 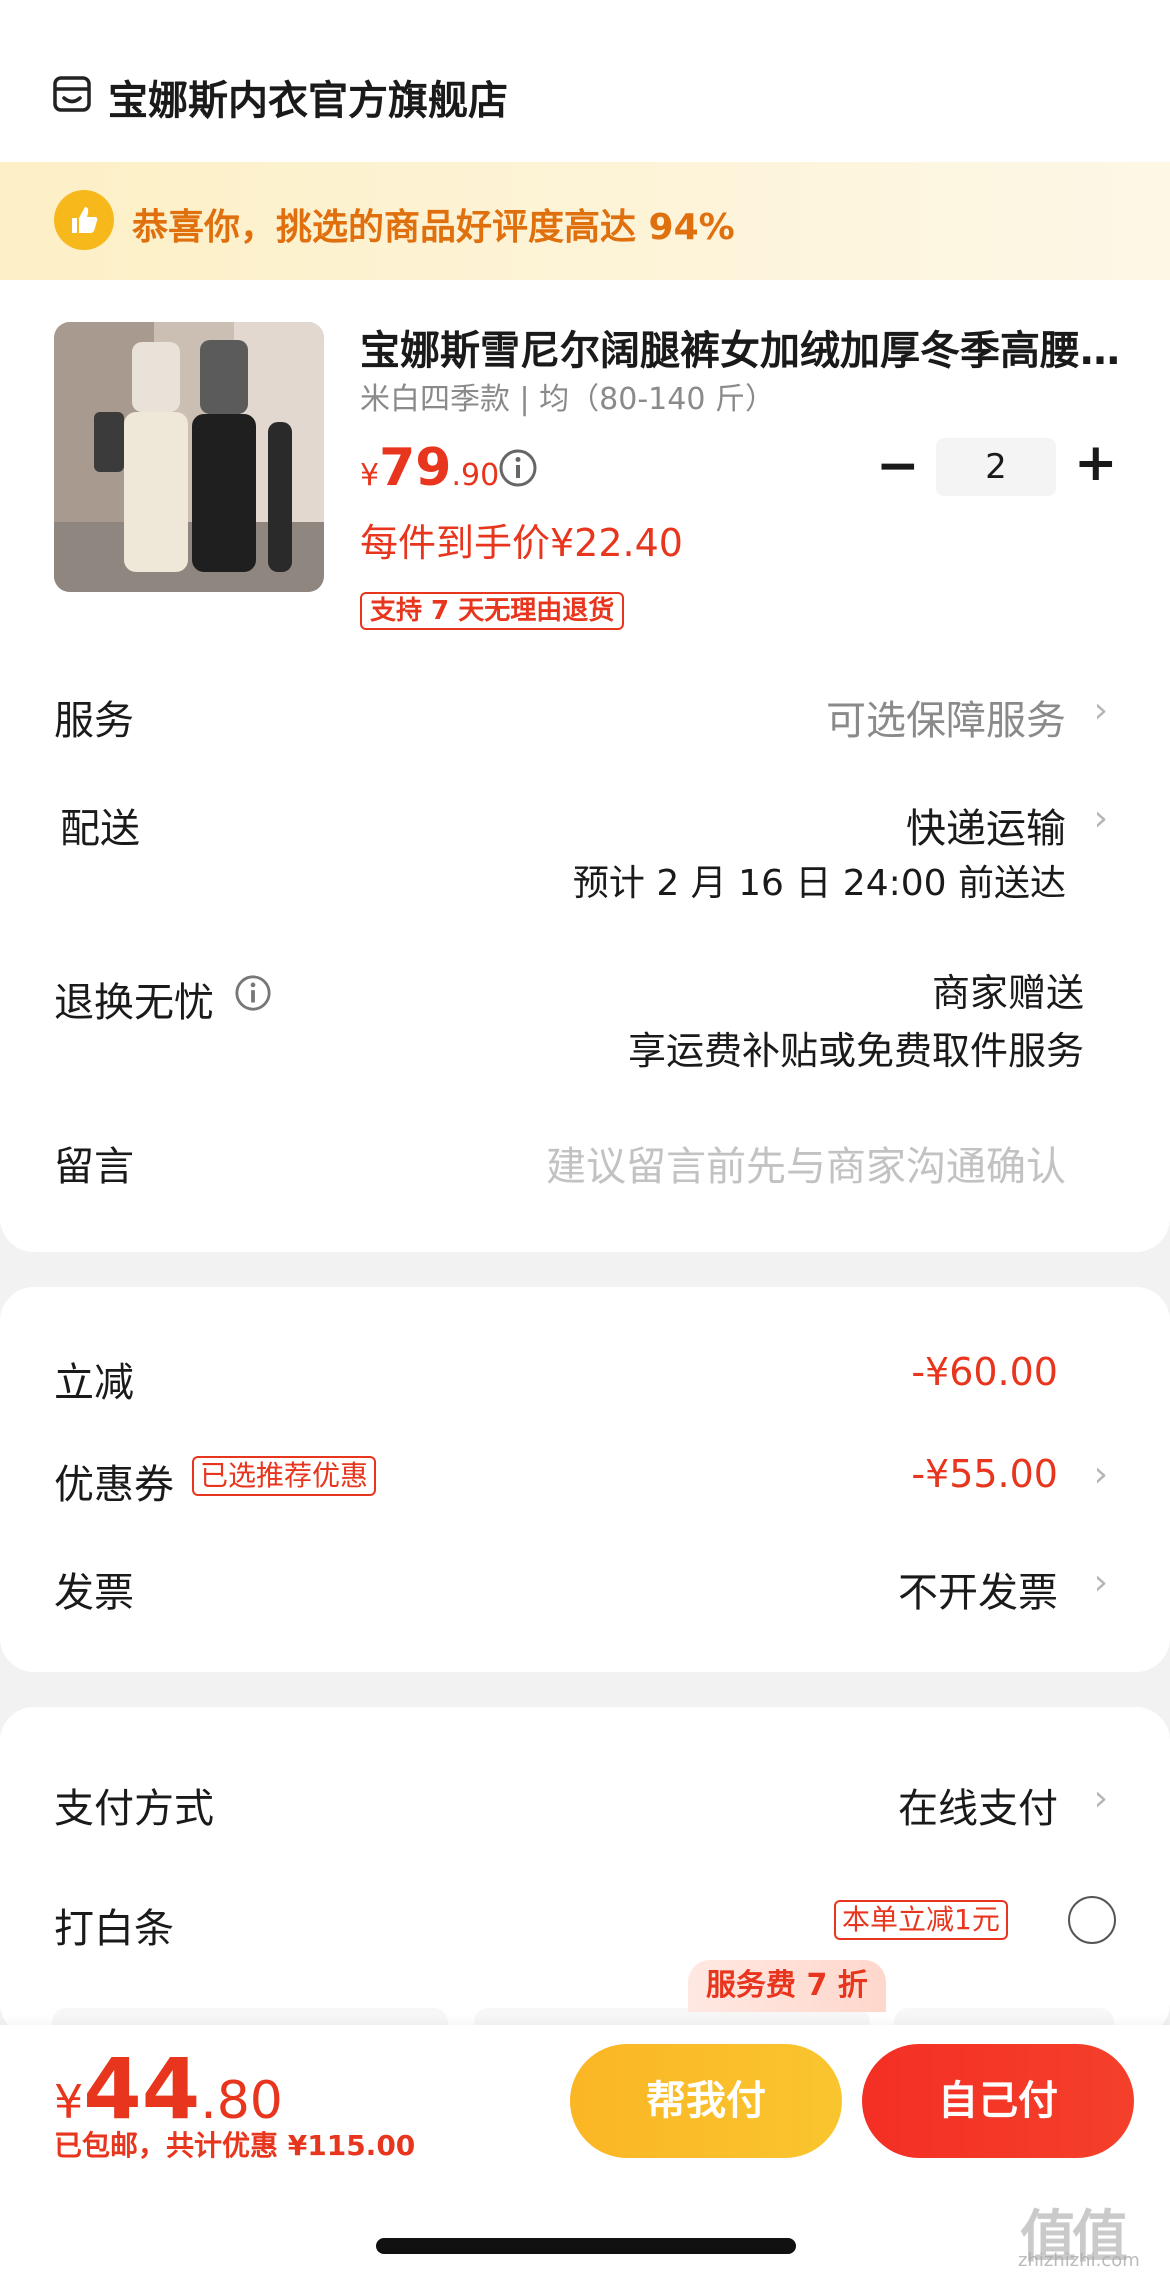 What do you see at coordinates (189, 457) in the screenshot?
I see `product-image` at bounding box center [189, 457].